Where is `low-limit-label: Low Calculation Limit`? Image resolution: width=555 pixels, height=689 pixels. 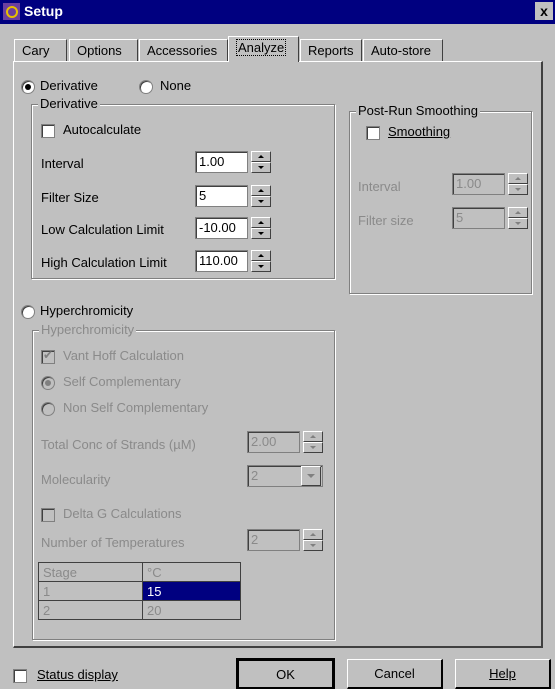 low-limit-label: Low Calculation Limit is located at coordinates (102, 229).